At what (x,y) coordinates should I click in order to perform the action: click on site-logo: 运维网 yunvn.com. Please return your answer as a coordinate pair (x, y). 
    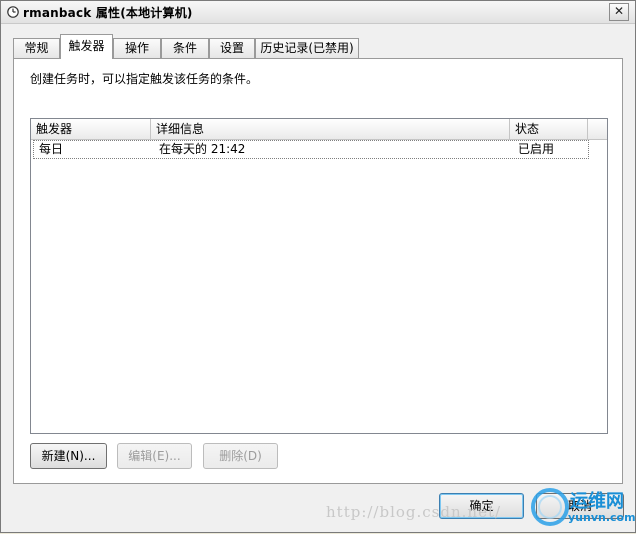
    Looking at the image, I should click on (583, 508).